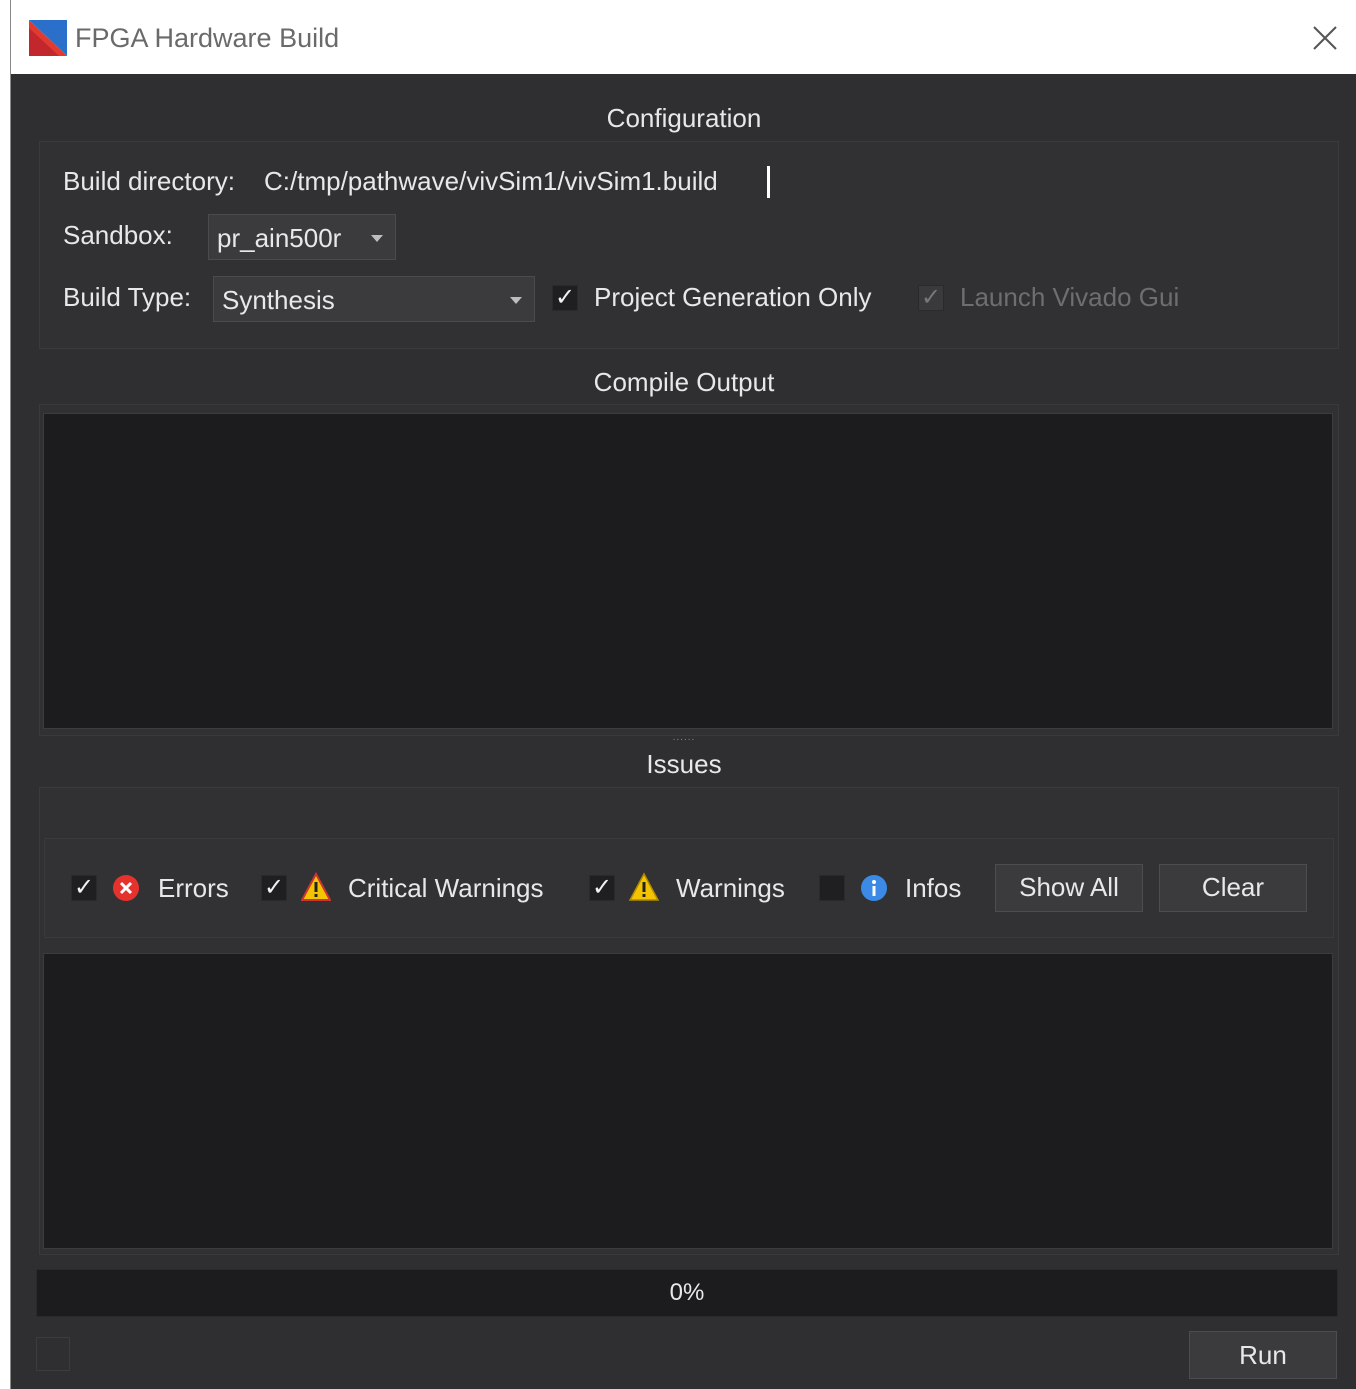 The height and width of the screenshot is (1389, 1356). What do you see at coordinates (1233, 888) in the screenshot?
I see `clear-button: Clear` at bounding box center [1233, 888].